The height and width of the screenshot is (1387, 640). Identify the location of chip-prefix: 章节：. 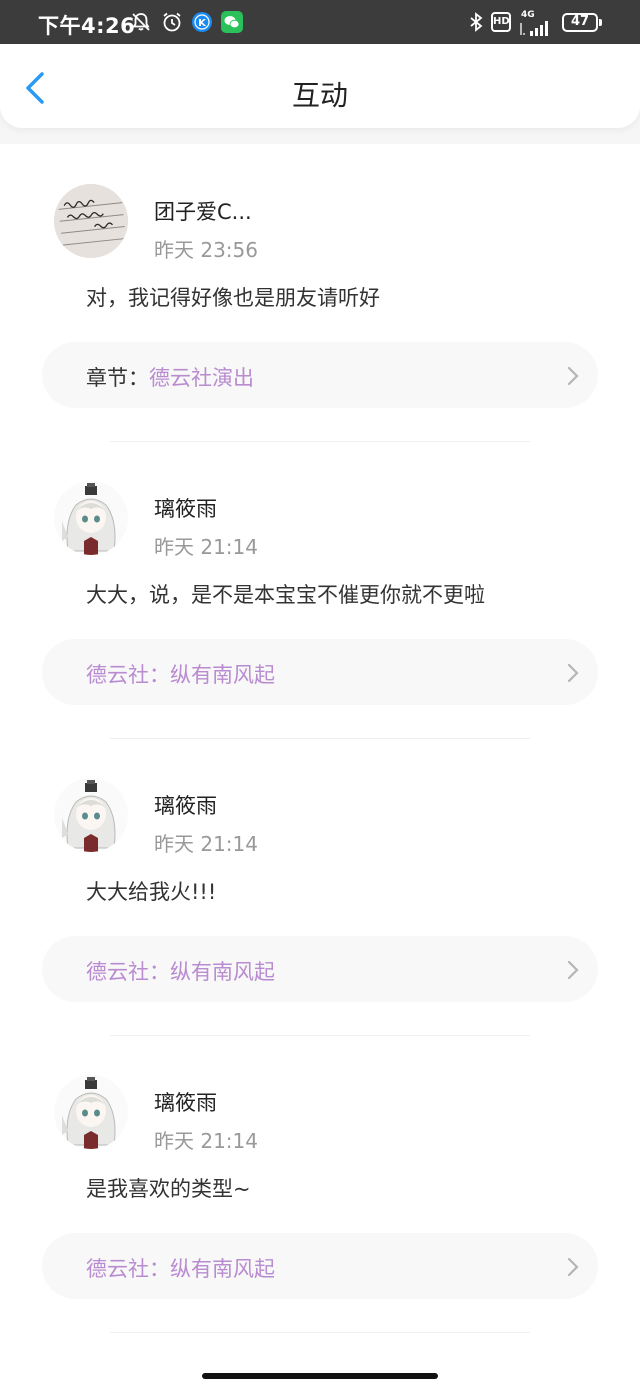
(117, 378).